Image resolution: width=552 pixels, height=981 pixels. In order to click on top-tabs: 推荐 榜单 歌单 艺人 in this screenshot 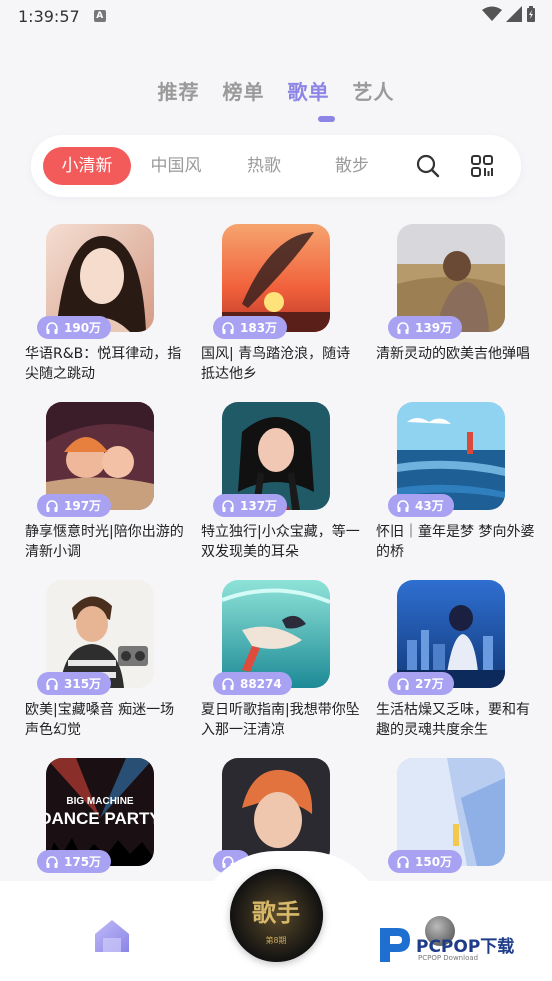, I will do `click(276, 91)`.